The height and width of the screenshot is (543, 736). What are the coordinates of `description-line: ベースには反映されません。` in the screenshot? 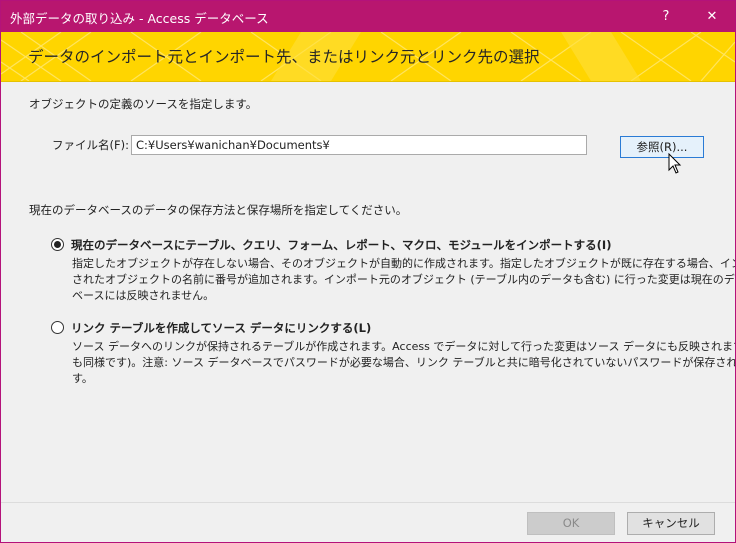 It's located at (143, 295).